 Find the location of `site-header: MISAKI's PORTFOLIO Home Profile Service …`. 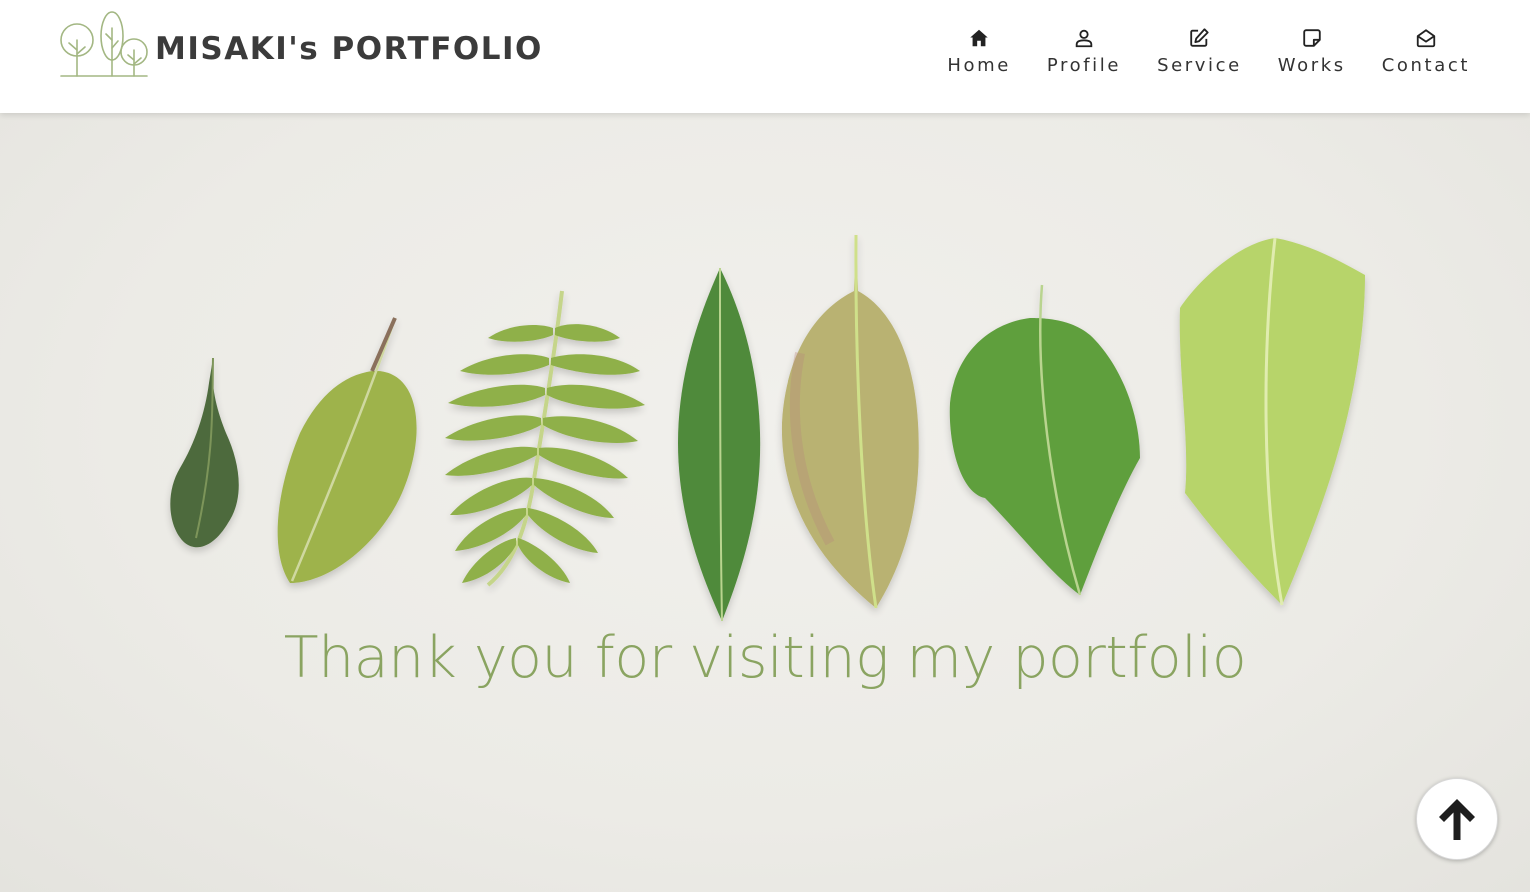

site-header: MISAKI's PORTFOLIO Home Profile Service … is located at coordinates (765, 56).